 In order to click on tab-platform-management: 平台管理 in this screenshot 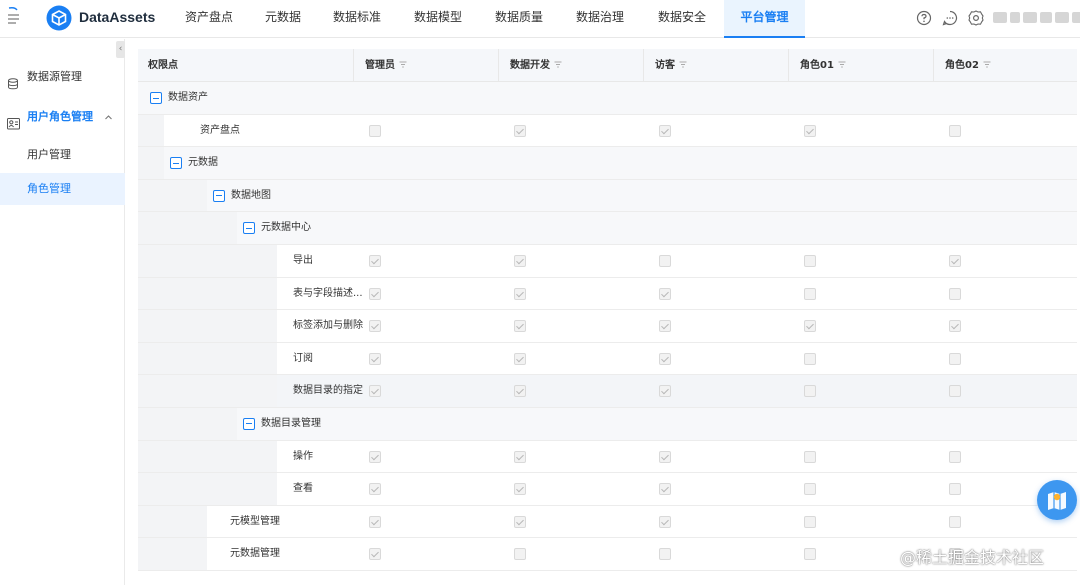, I will do `click(764, 19)`.